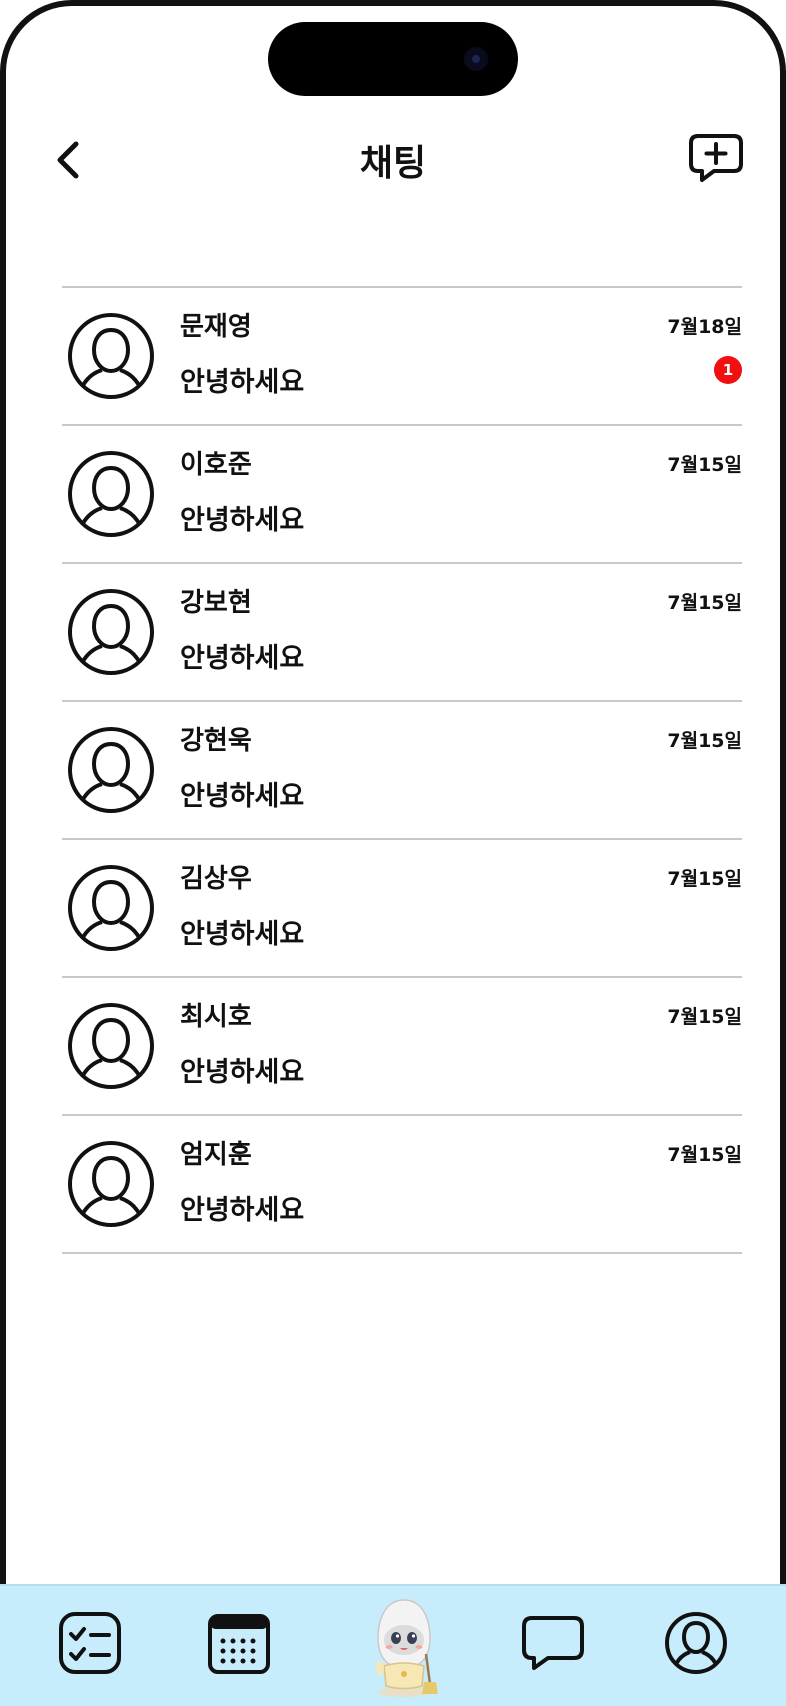 The height and width of the screenshot is (1706, 786). What do you see at coordinates (216, 1155) in the screenshot?
I see `chat-name: 엄지훈` at bounding box center [216, 1155].